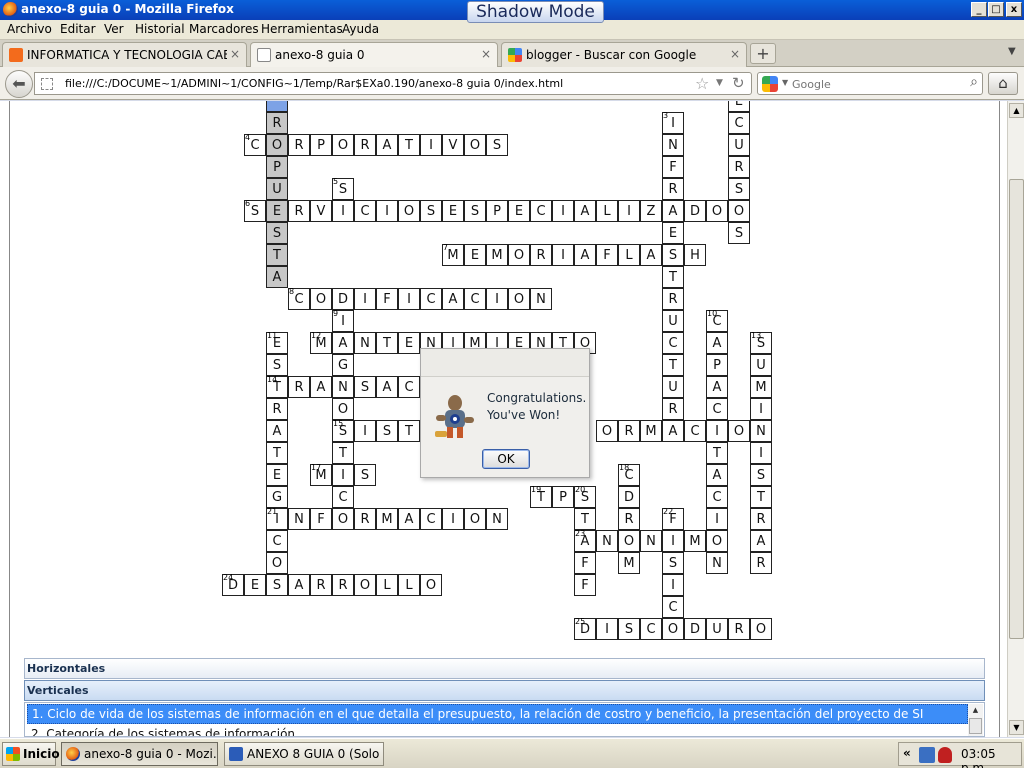  Describe the element at coordinates (374, 54) in the screenshot. I see `tab-anexo: anexo-8 guia 0 ×` at that location.